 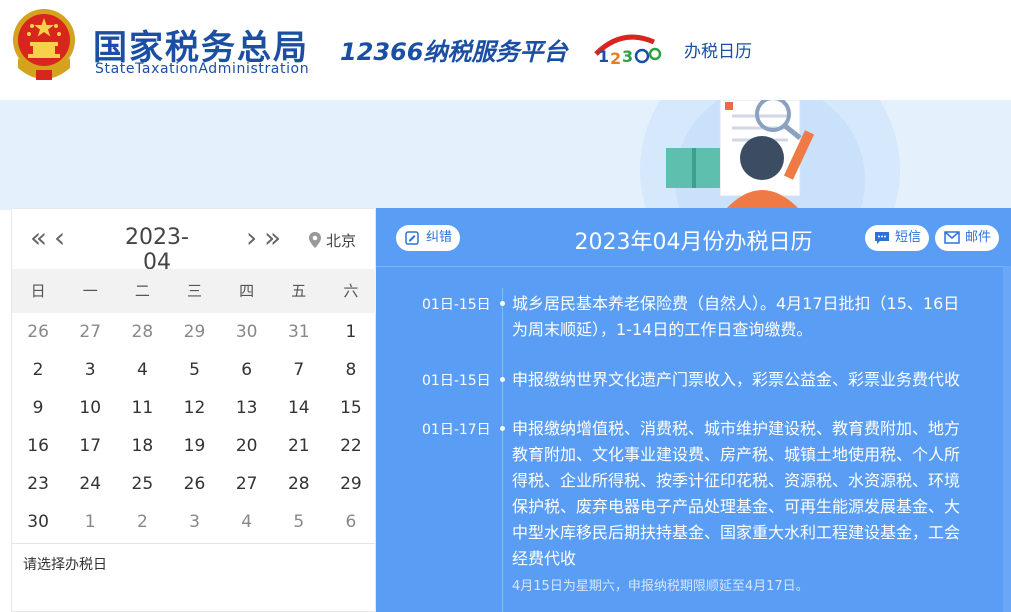 What do you see at coordinates (299, 291) in the screenshot?
I see `weekday-label: 五` at bounding box center [299, 291].